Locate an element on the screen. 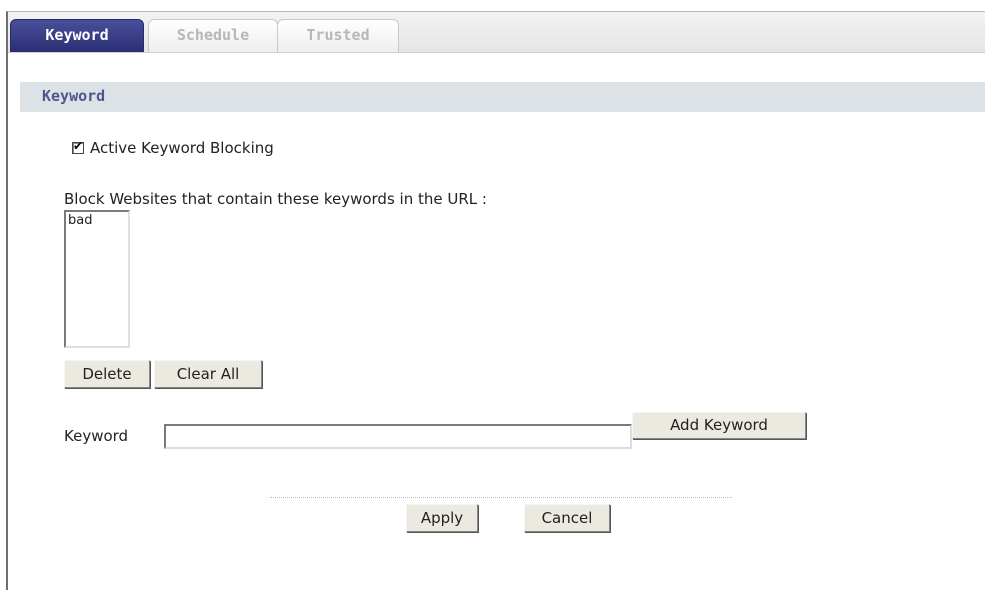 Image resolution: width=985 pixels, height=590 pixels. list-item: bad is located at coordinates (97, 220).